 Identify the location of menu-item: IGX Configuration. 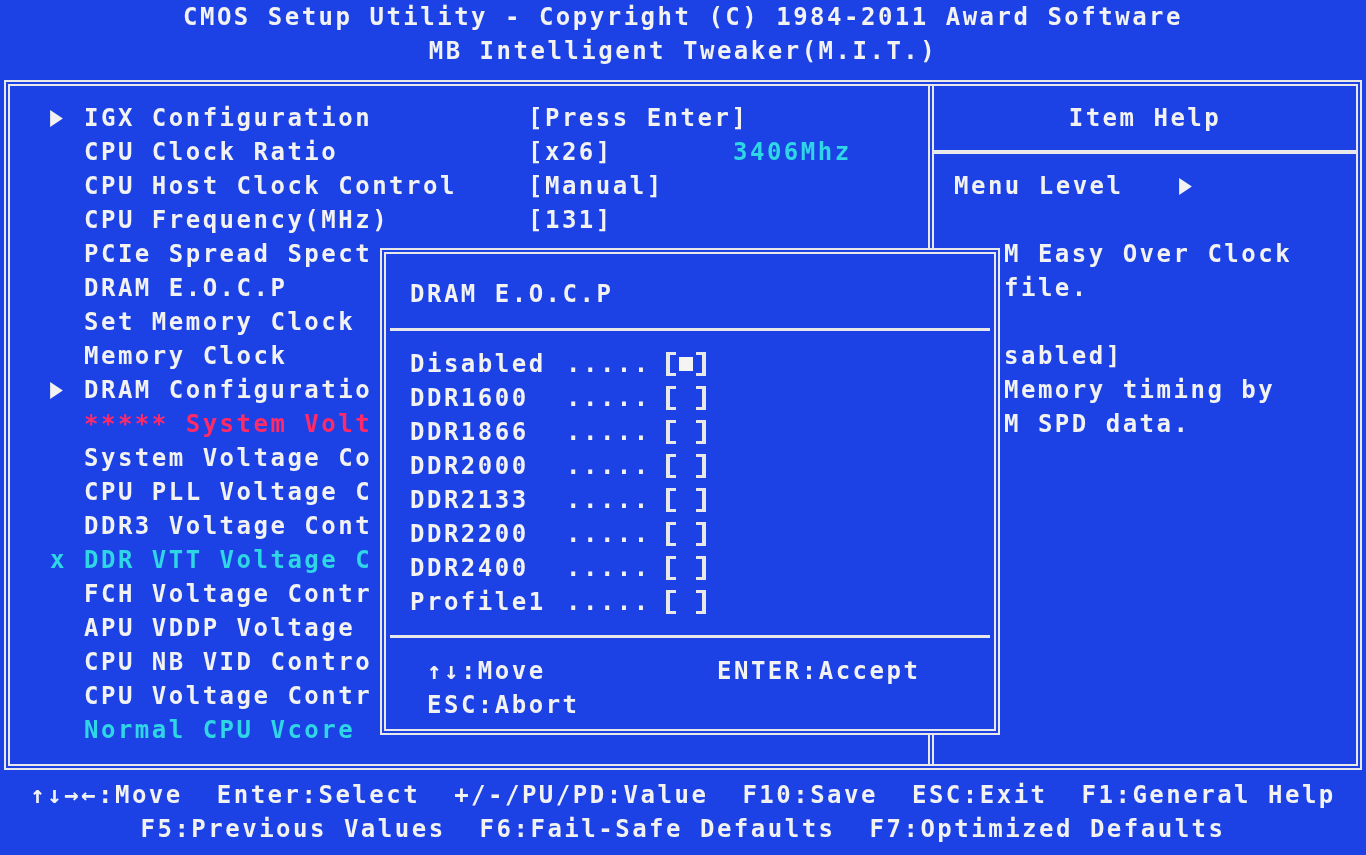
(228, 118).